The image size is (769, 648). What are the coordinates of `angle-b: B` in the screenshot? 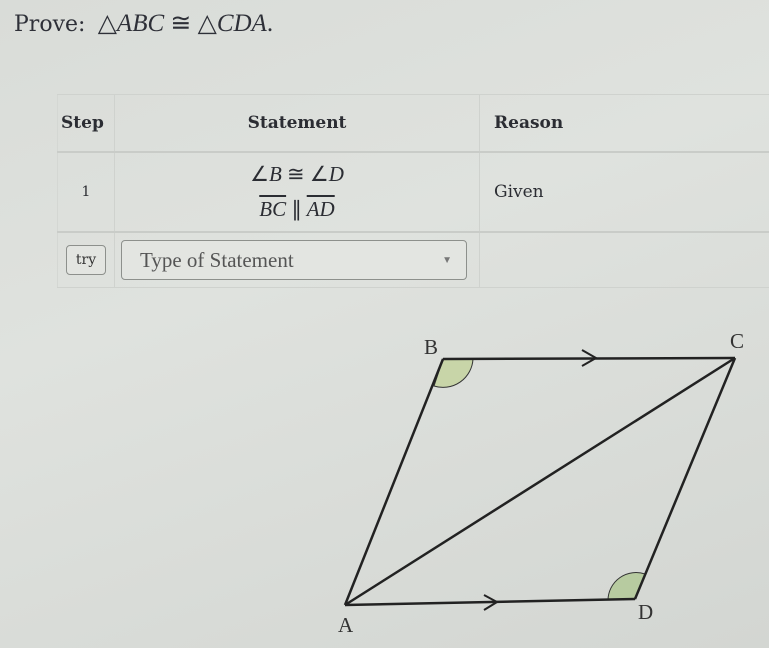 It's located at (275, 174).